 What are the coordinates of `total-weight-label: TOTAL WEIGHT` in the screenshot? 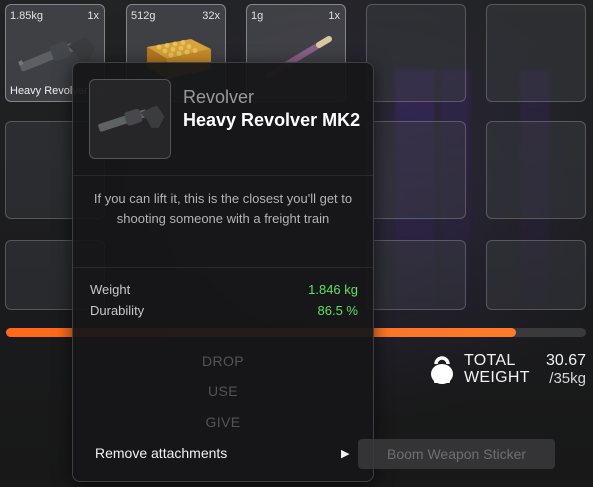 It's located at (497, 369).